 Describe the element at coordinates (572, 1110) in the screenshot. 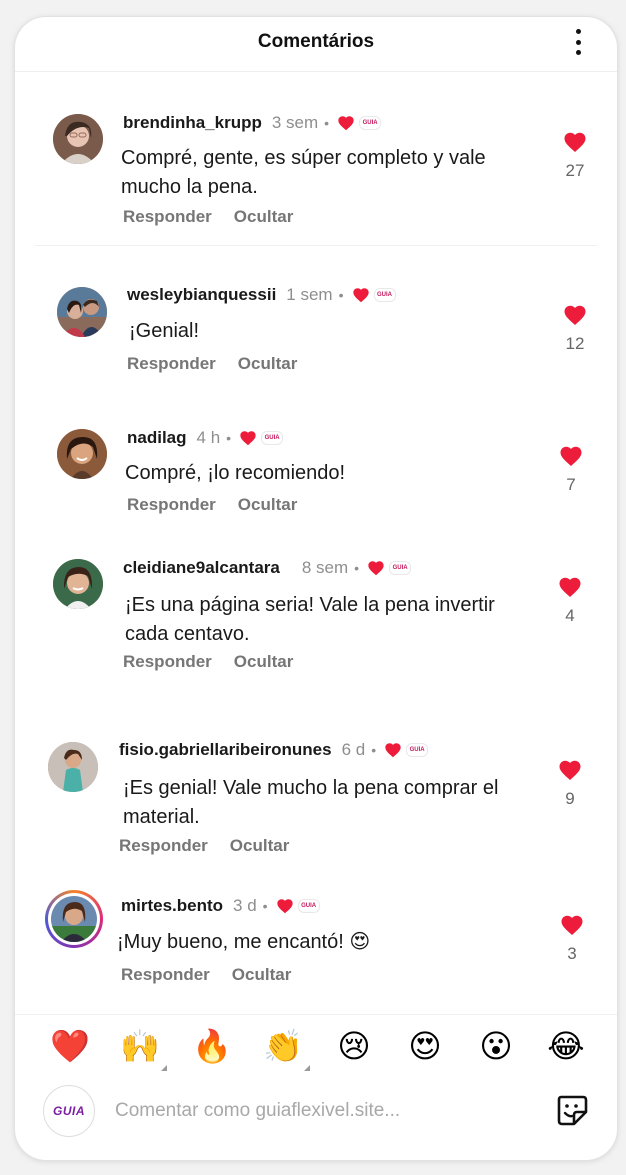

I see `sticker-icon` at that location.